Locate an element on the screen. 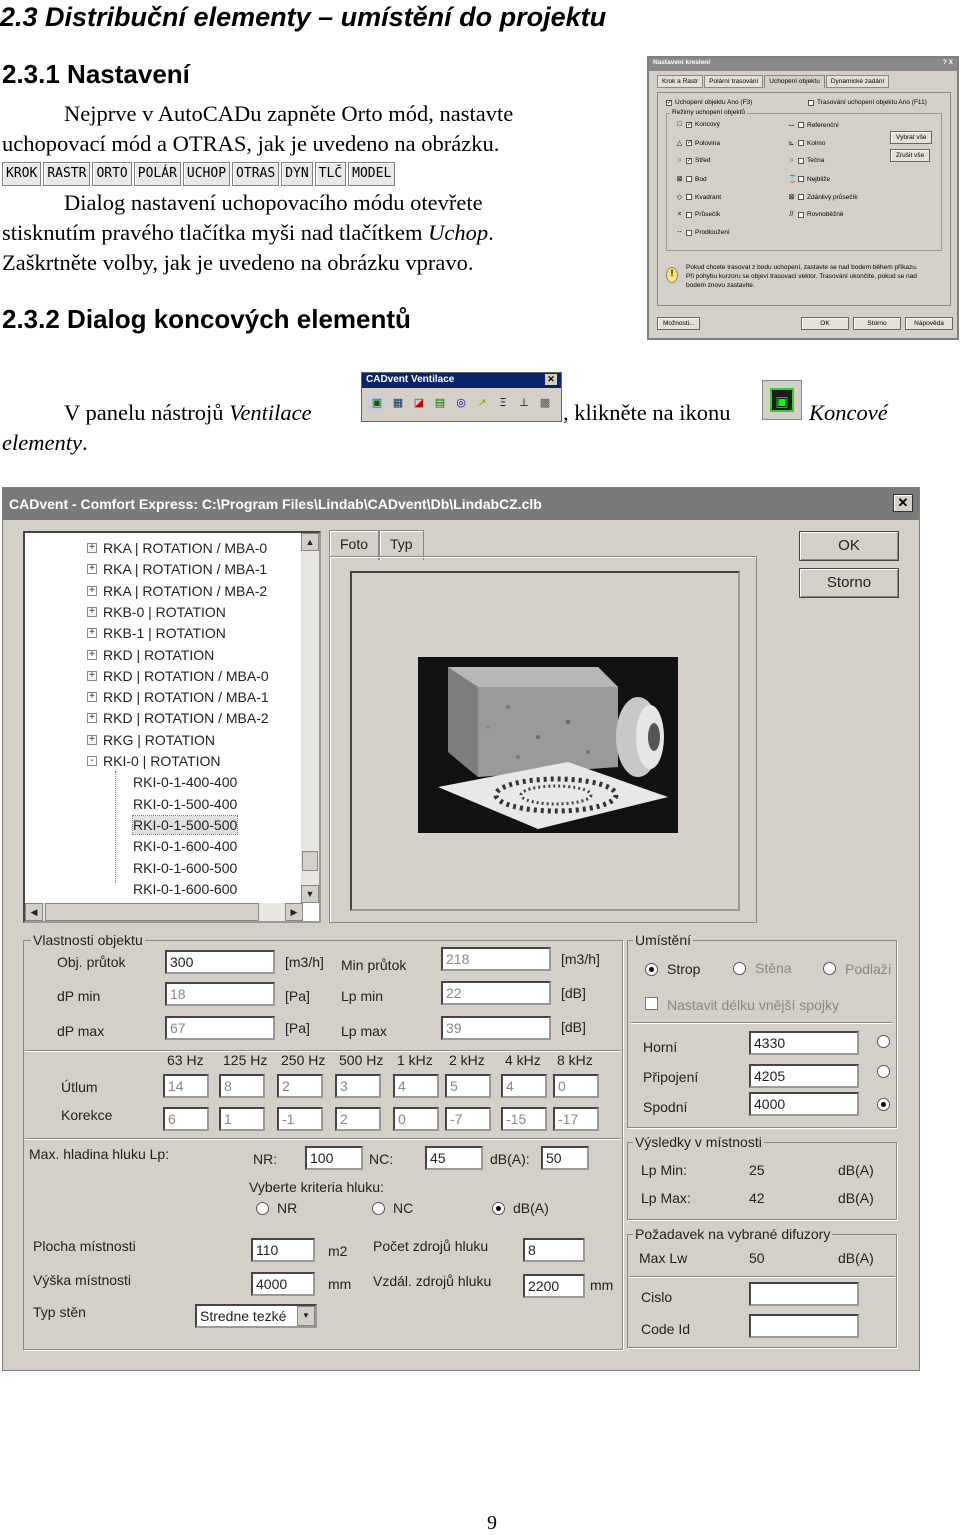 The height and width of the screenshot is (1535, 960). osnap-mode-row: ○ Tečna is located at coordinates (806, 160).